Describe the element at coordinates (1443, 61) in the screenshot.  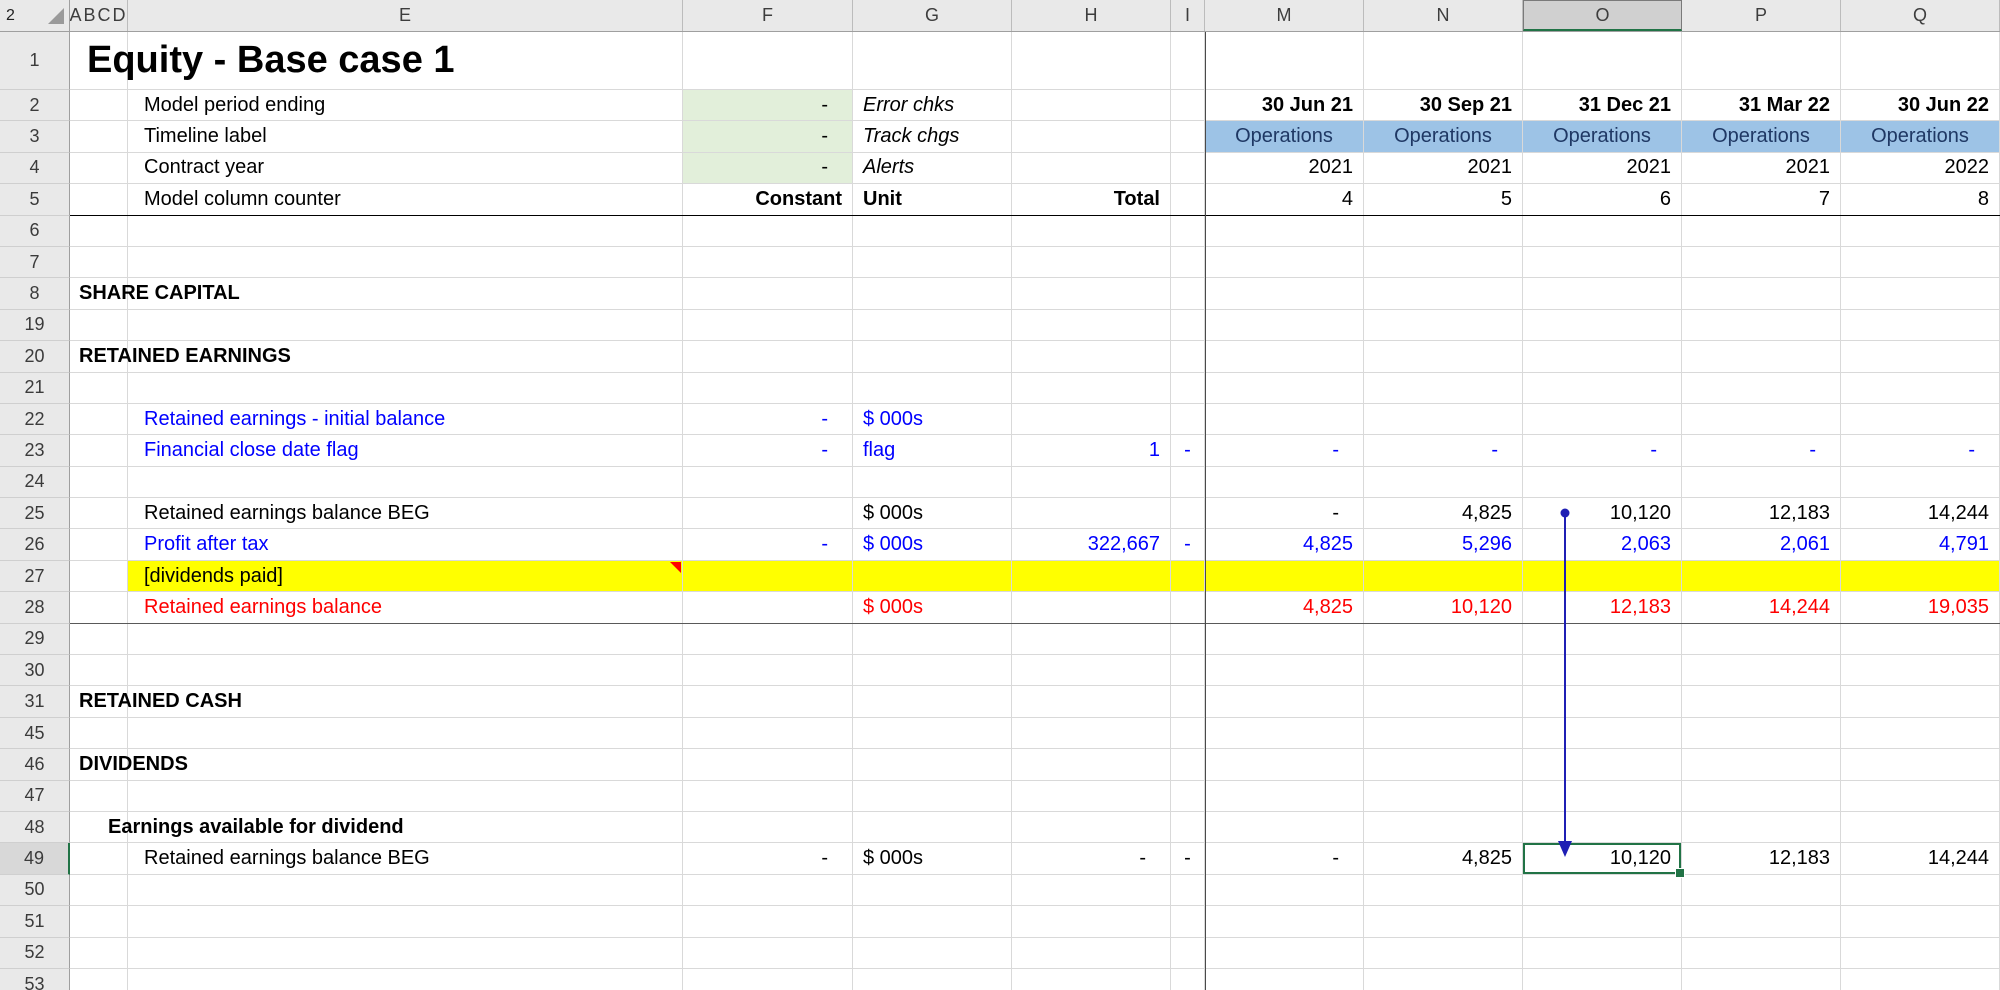
I see `cell-N1` at that location.